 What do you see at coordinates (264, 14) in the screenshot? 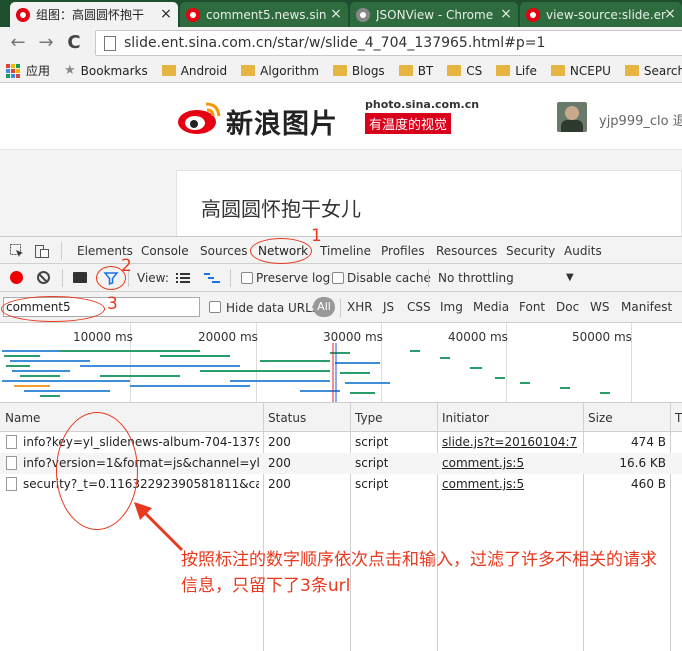
I see `browser-tab-2: comment5.news.sina ×` at bounding box center [264, 14].